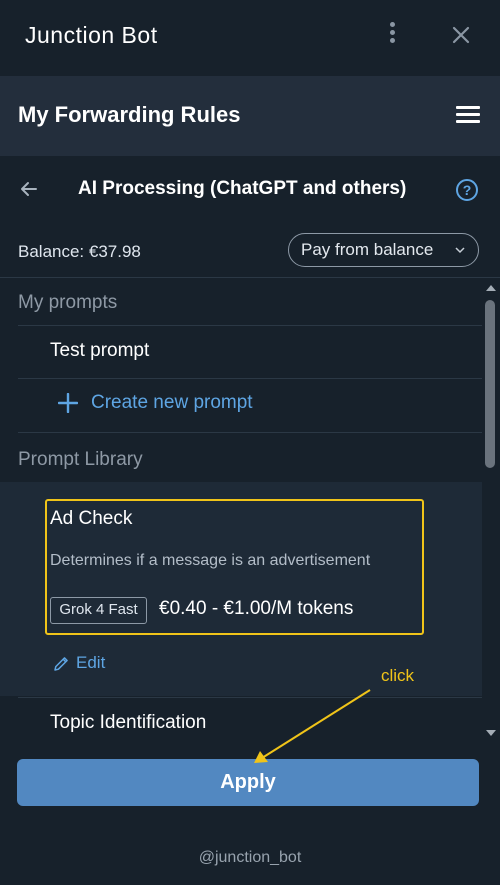  Describe the element at coordinates (79, 251) in the screenshot. I see `balance-text: Balance: €37.98` at that location.